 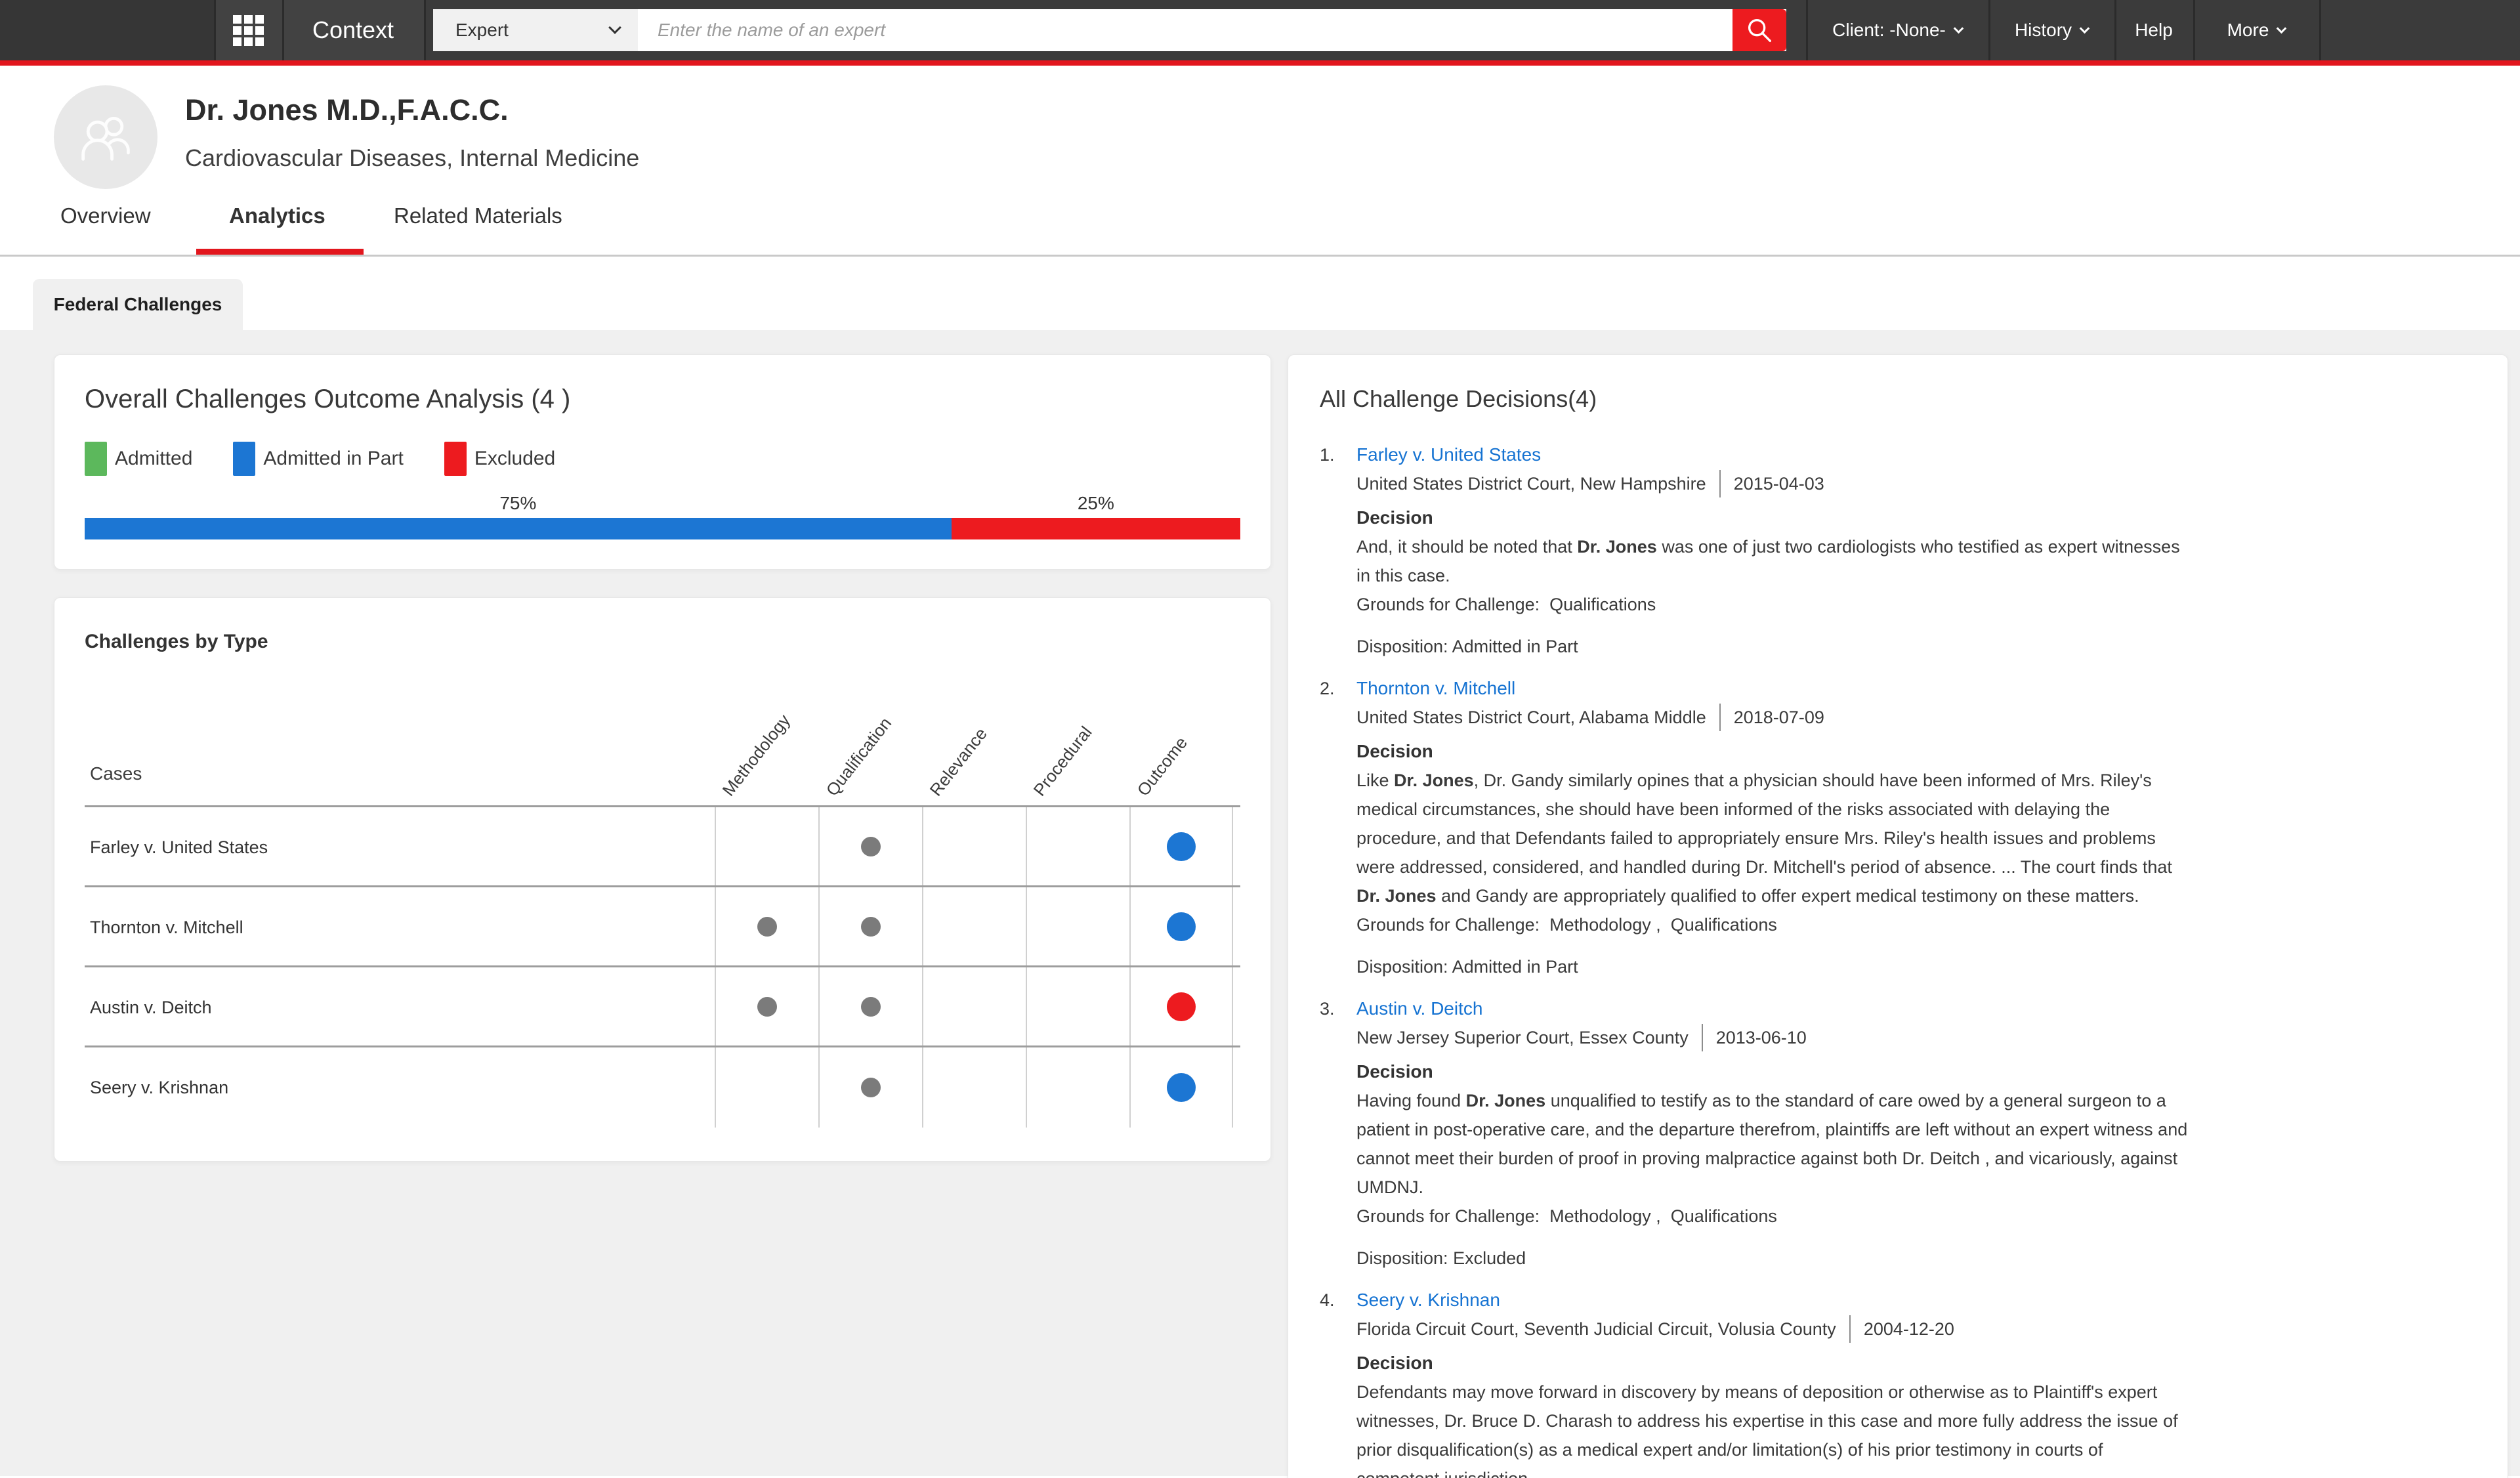 I want to click on cases-column-header: Cases, so click(x=116, y=773).